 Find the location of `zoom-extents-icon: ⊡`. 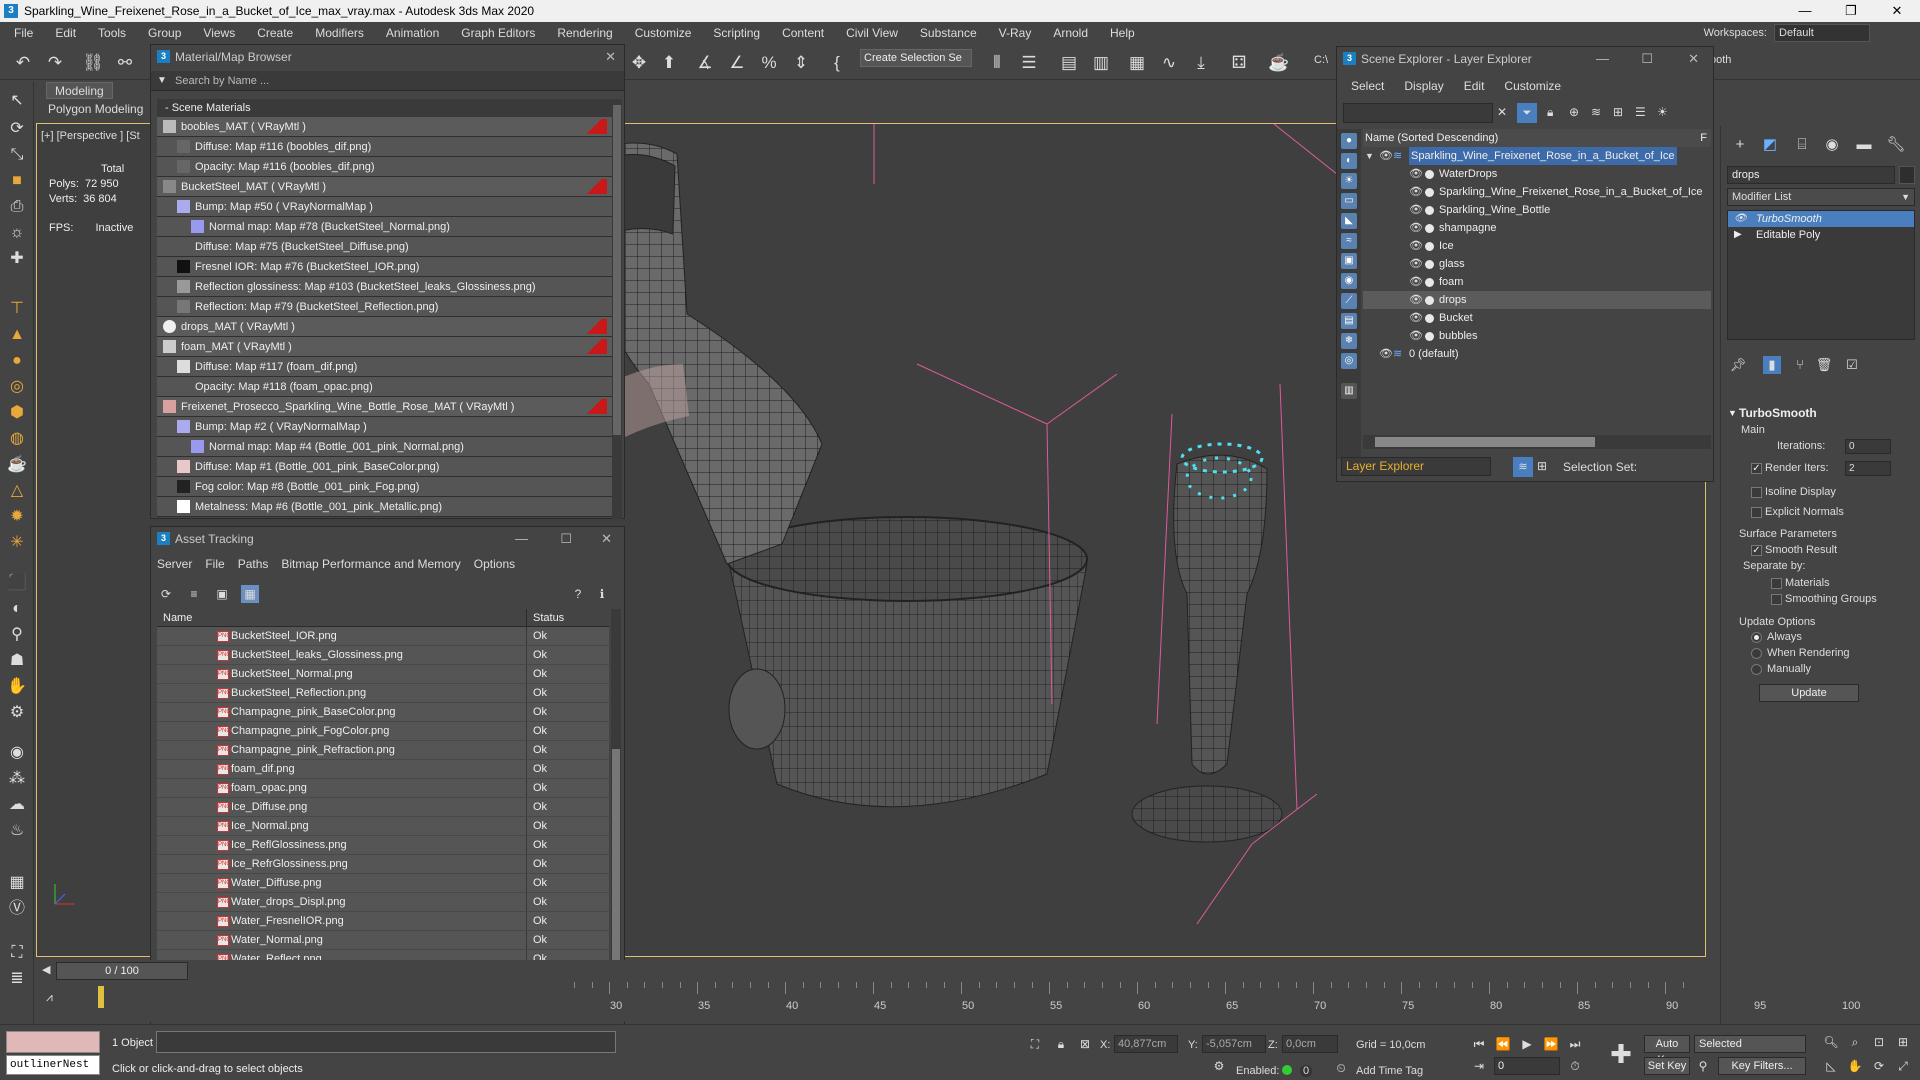

zoom-extents-icon: ⊡ is located at coordinates (1879, 1042).